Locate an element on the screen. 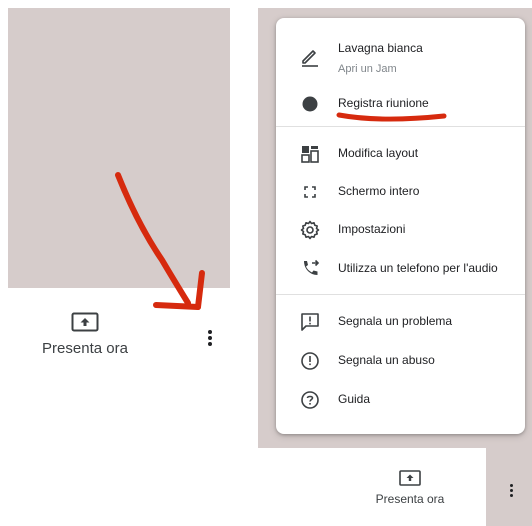  annotation-arrow is located at coordinates (160, 241).